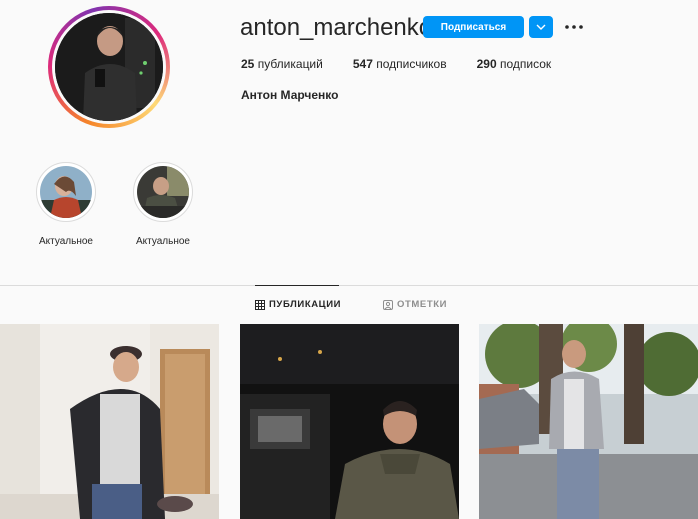 The image size is (698, 519). I want to click on avatar-photo, so click(109, 67).